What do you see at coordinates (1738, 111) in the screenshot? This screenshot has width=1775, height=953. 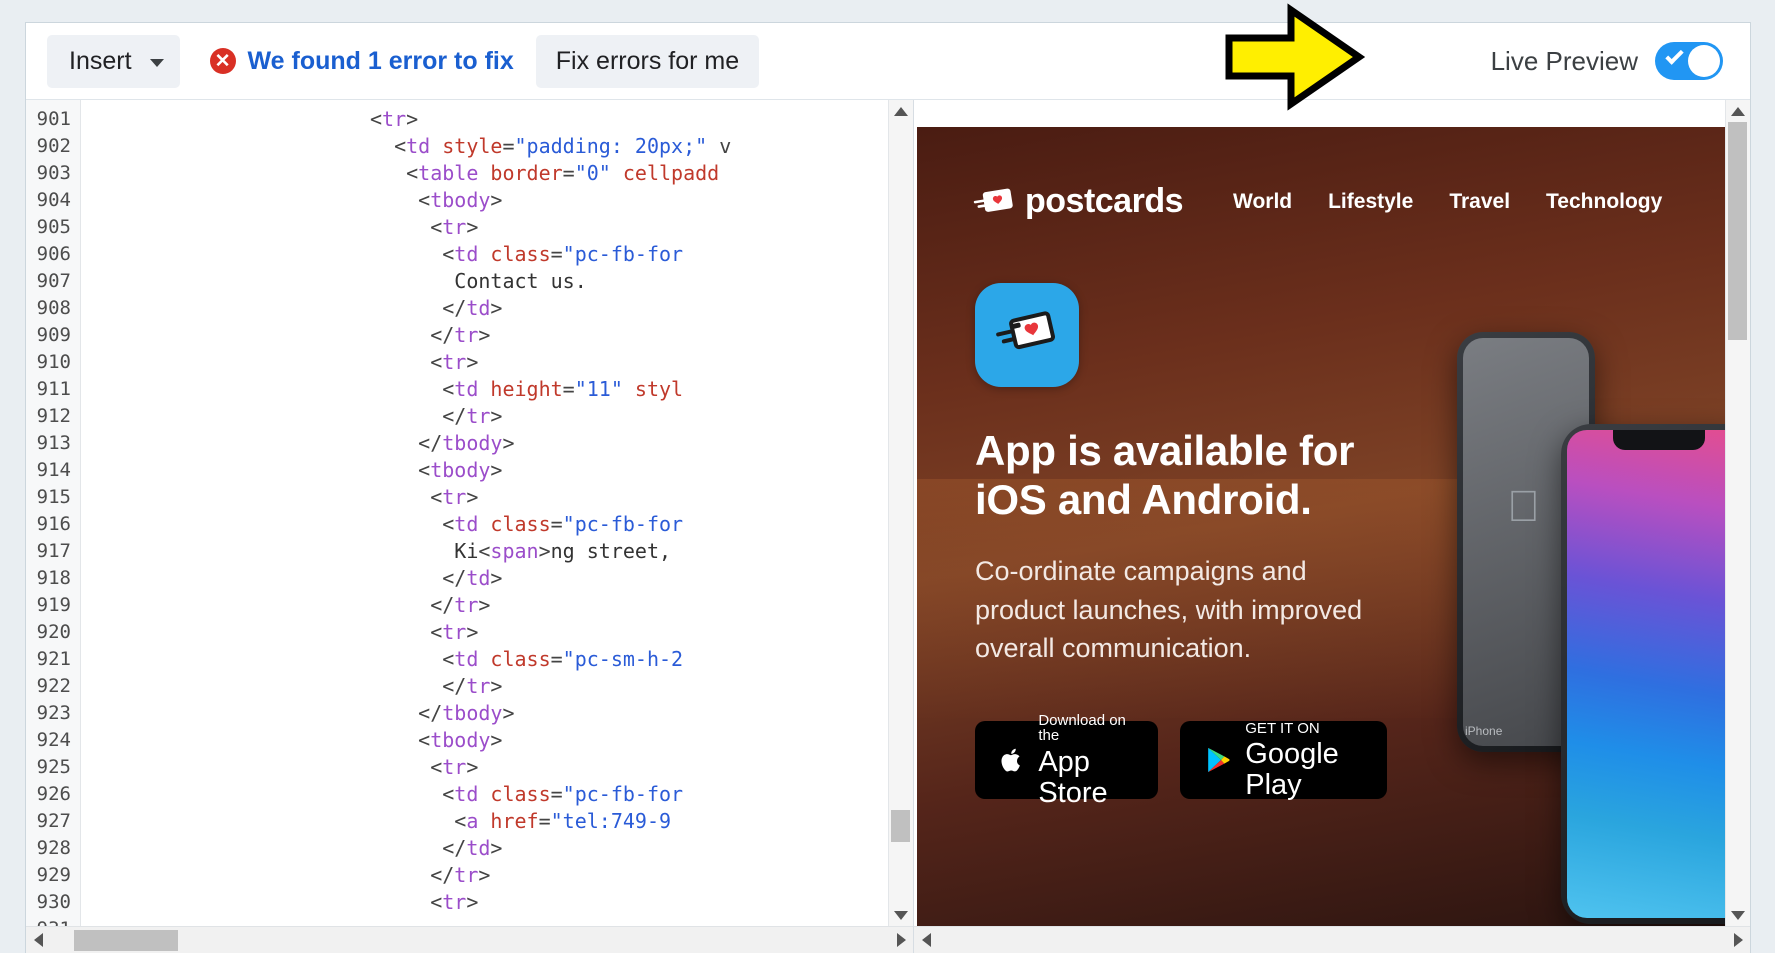 I see `preview-scroll-up-arrow-icon` at bounding box center [1738, 111].